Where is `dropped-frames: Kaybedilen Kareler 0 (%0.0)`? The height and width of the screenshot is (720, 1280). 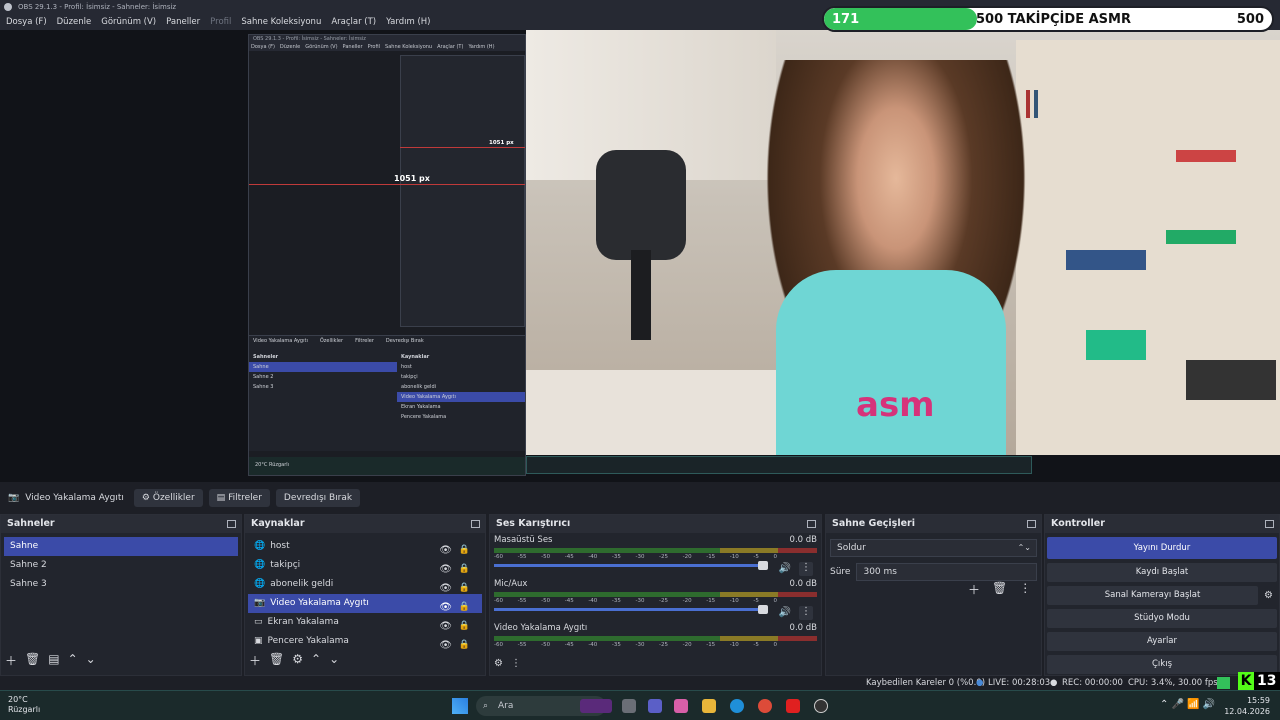
dropped-frames: Kaybedilen Kareler 0 (%0.0) is located at coordinates (926, 683).